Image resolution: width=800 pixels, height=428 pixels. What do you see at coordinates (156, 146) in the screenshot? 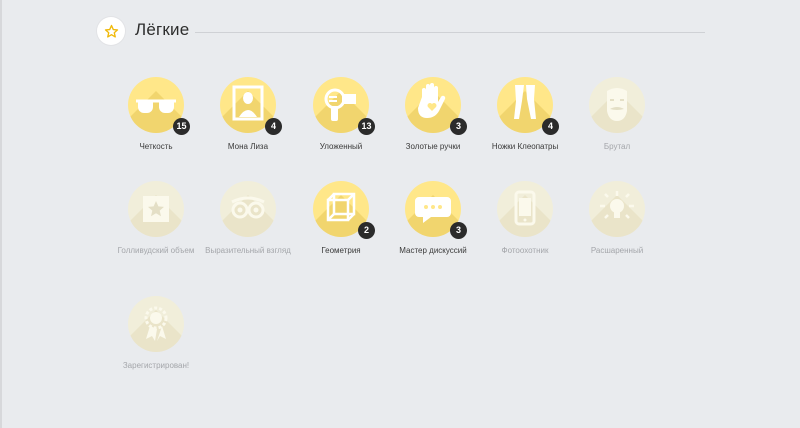
I see `badge-label: Четкость` at bounding box center [156, 146].